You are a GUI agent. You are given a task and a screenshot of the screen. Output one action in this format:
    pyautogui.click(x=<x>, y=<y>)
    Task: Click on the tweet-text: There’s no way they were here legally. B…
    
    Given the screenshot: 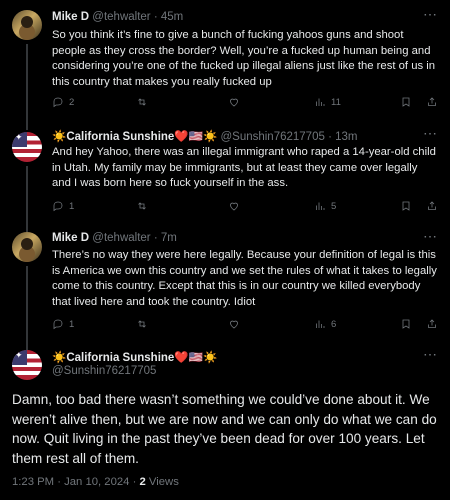 What is the action you would take?
    pyautogui.click(x=244, y=278)
    